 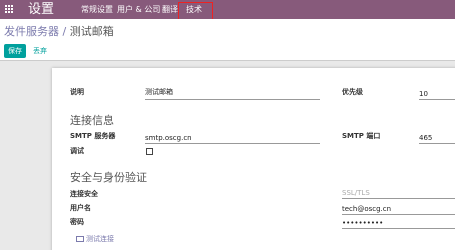 I want to click on connection-security-field: SSL/TLS, so click(x=356, y=193).